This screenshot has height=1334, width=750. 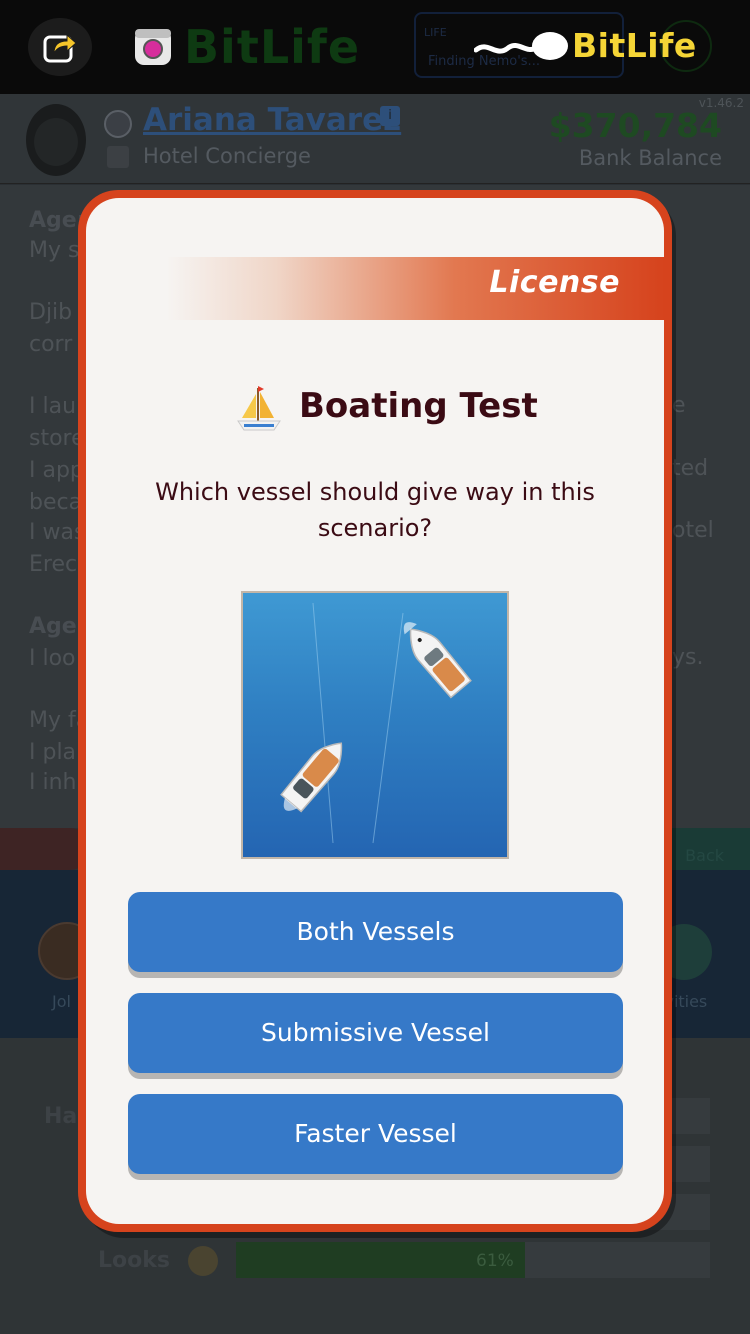 I want to click on share-button, so click(x=60, y=47).